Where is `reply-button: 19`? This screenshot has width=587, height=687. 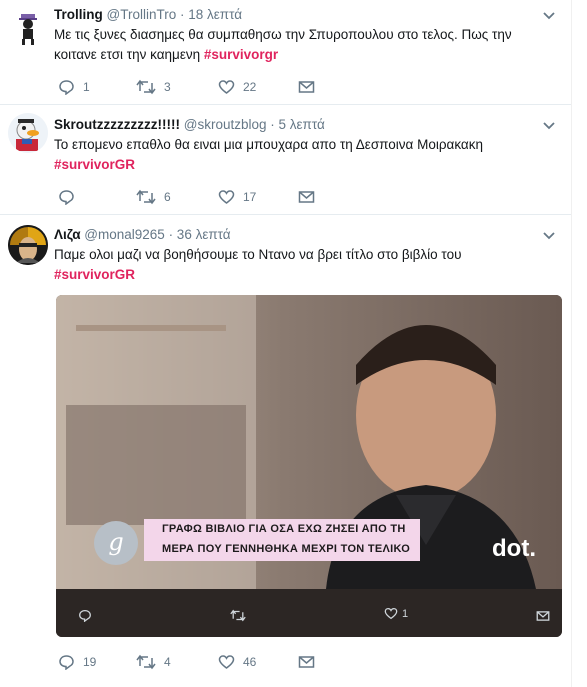 reply-button: 19 is located at coordinates (77, 662).